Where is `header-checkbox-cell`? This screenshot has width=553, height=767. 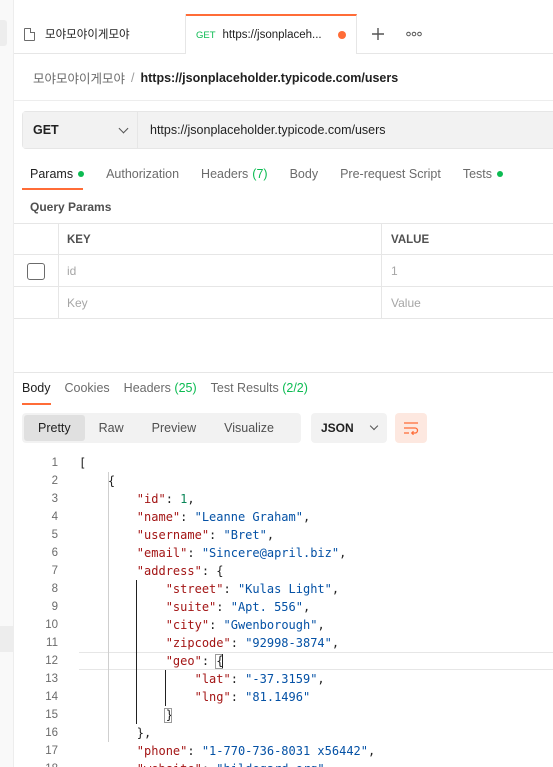
header-checkbox-cell is located at coordinates (36, 240).